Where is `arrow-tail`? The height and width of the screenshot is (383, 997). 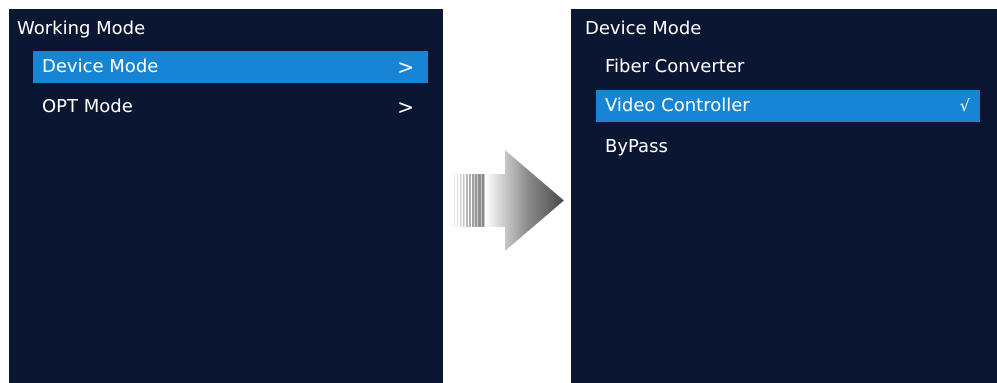
arrow-tail is located at coordinates (469, 200).